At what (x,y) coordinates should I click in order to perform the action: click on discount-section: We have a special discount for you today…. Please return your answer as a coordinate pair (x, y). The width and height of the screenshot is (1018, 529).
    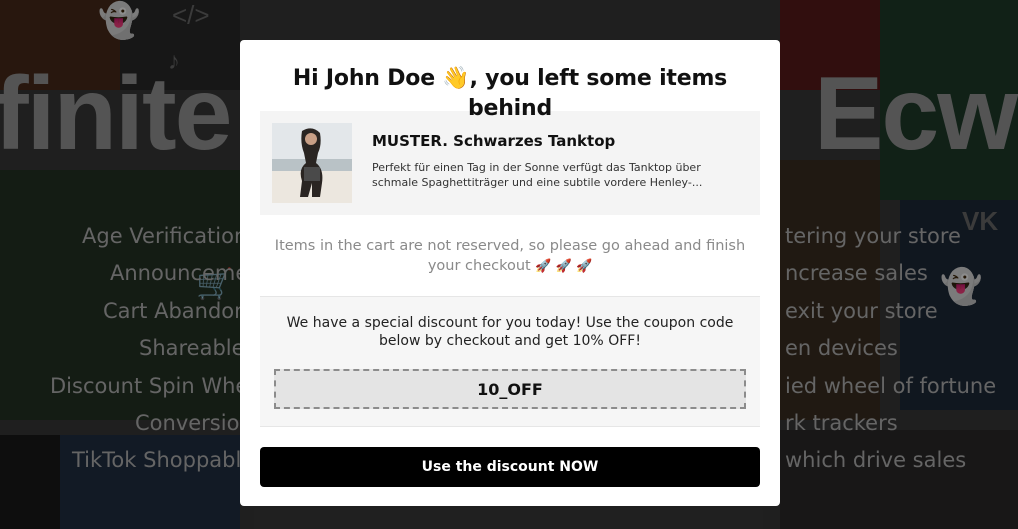
    Looking at the image, I should click on (510, 361).